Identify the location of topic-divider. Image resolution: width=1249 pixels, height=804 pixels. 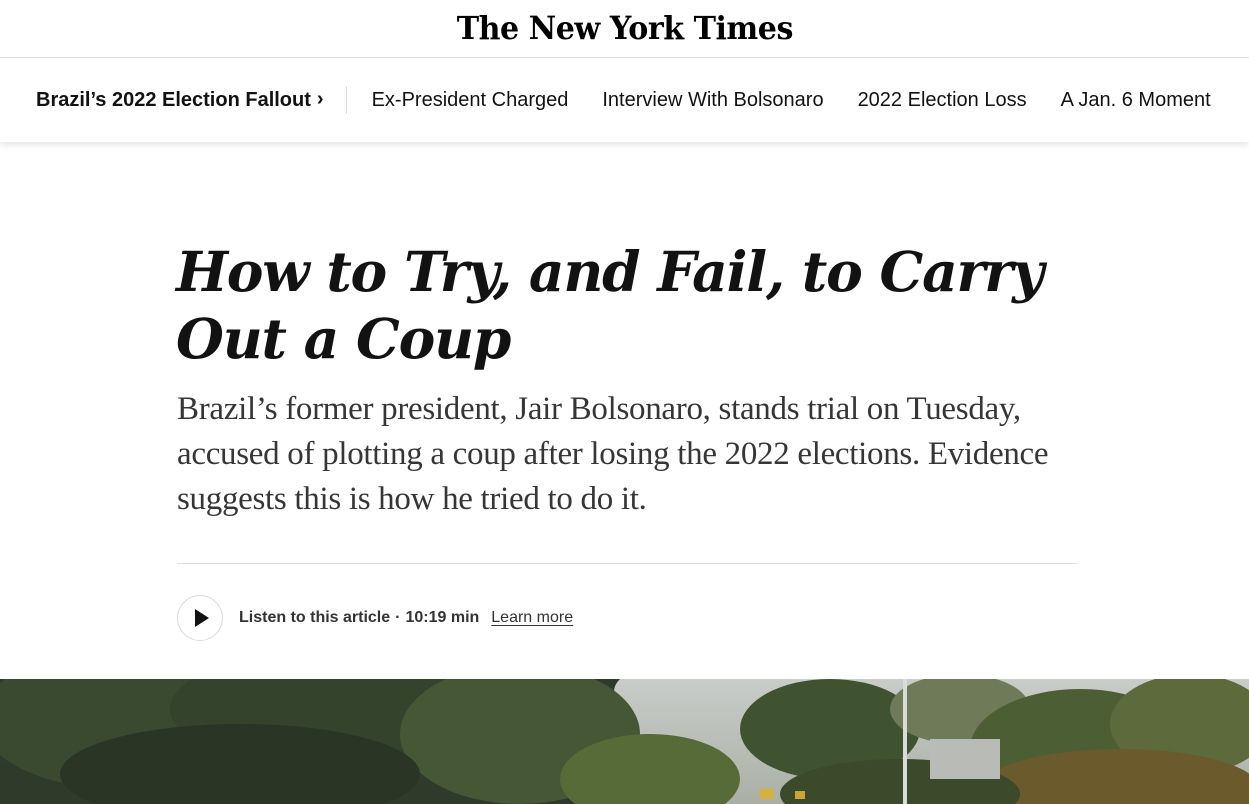
(346, 100).